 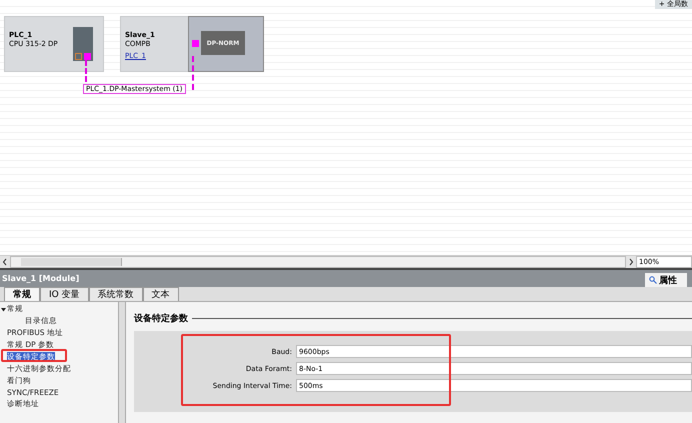 I want to click on tab: 常规, so click(x=22, y=294).